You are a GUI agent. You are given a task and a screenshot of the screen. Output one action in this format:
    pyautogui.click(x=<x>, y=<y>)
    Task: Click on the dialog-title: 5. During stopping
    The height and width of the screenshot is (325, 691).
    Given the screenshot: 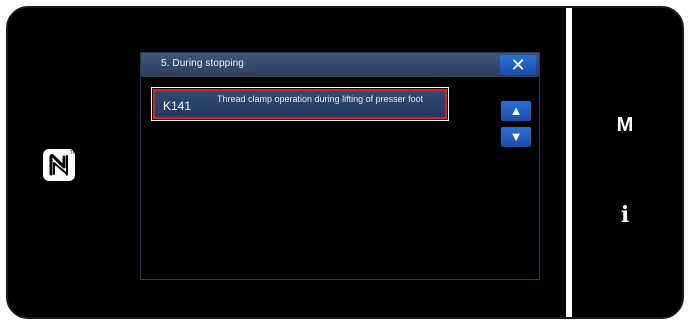 What is the action you would take?
    pyautogui.click(x=202, y=63)
    